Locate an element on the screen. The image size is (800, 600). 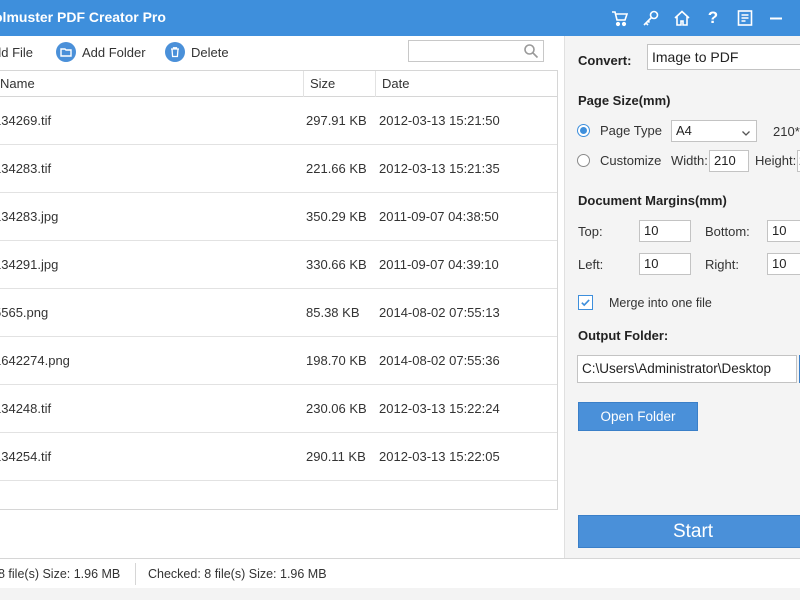
width-input: 210 is located at coordinates (729, 161).